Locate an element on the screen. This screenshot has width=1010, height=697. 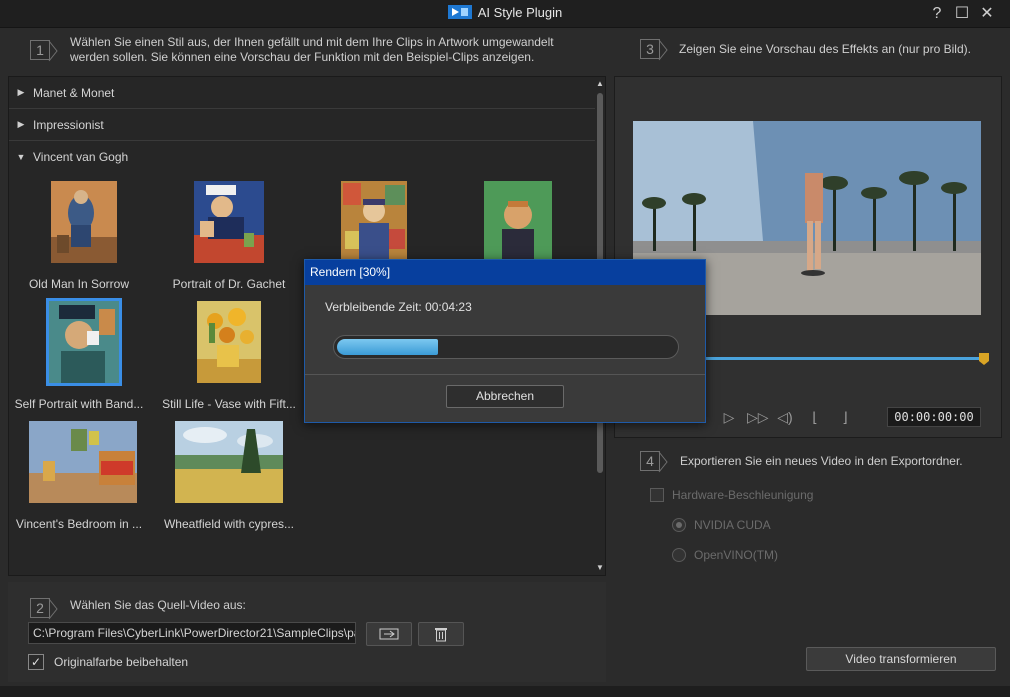
step-4-badge: 4 is located at coordinates (654, 461).